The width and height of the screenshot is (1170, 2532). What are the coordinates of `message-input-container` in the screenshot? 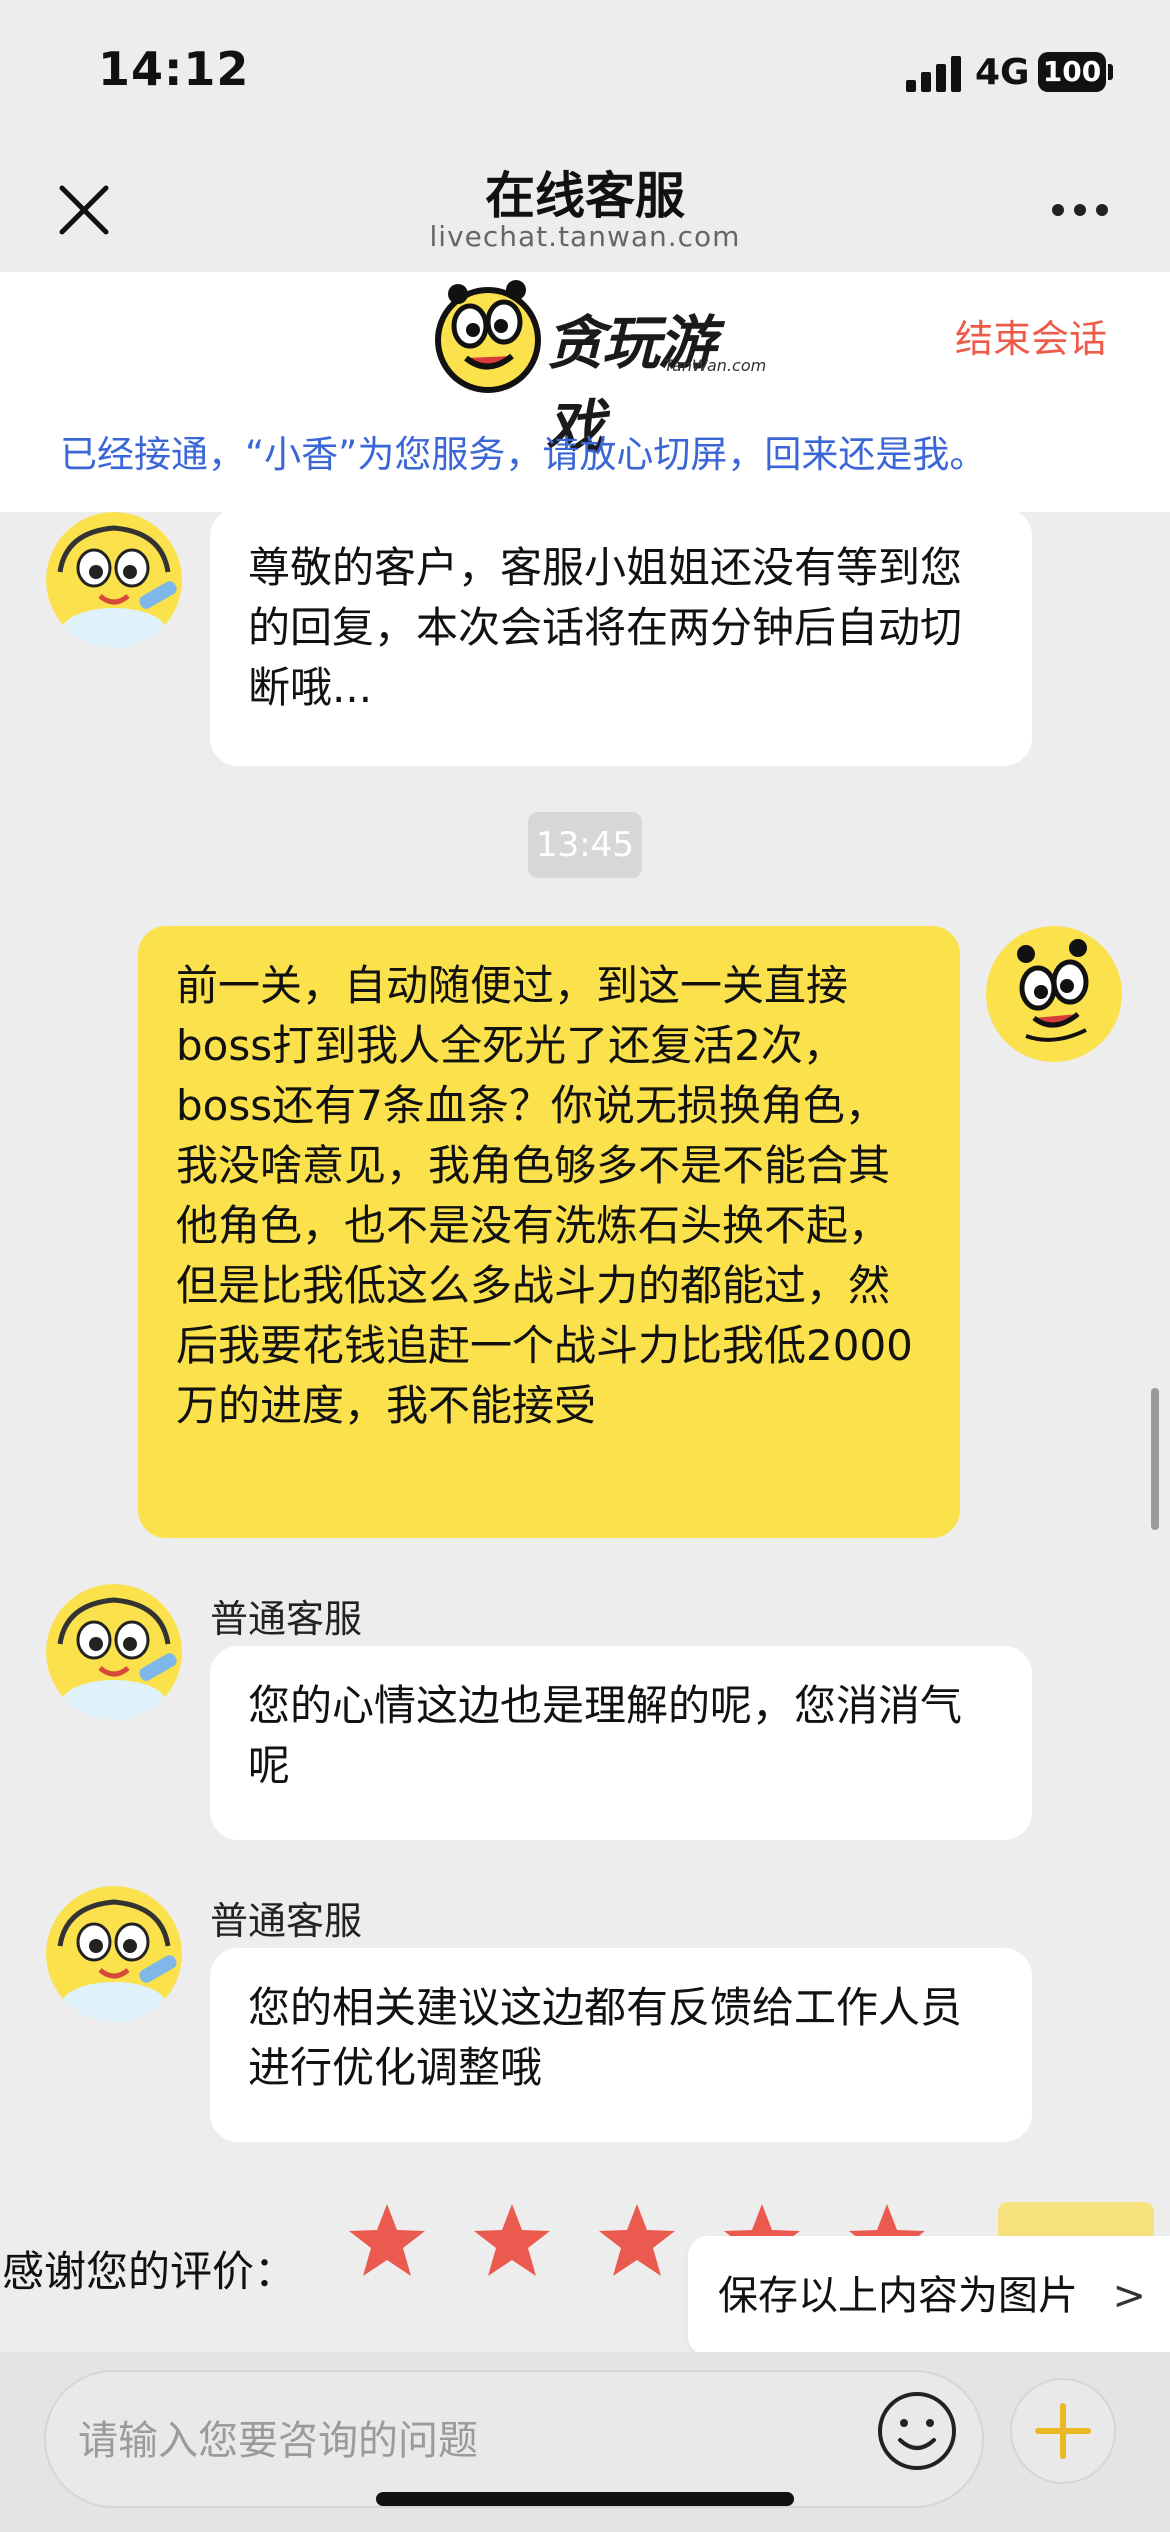 It's located at (514, 2439).